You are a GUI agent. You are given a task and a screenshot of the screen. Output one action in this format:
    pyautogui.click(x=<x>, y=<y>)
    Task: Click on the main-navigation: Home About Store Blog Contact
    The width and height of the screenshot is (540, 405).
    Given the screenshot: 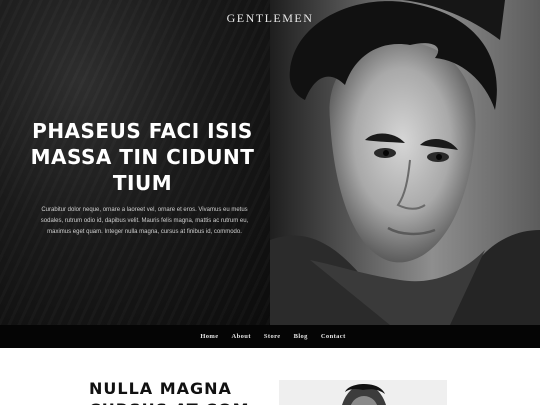 What is the action you would take?
    pyautogui.click(x=270, y=336)
    